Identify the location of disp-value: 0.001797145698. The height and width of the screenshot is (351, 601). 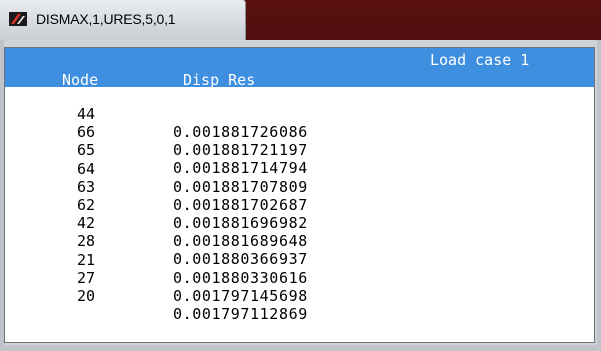
(240, 295).